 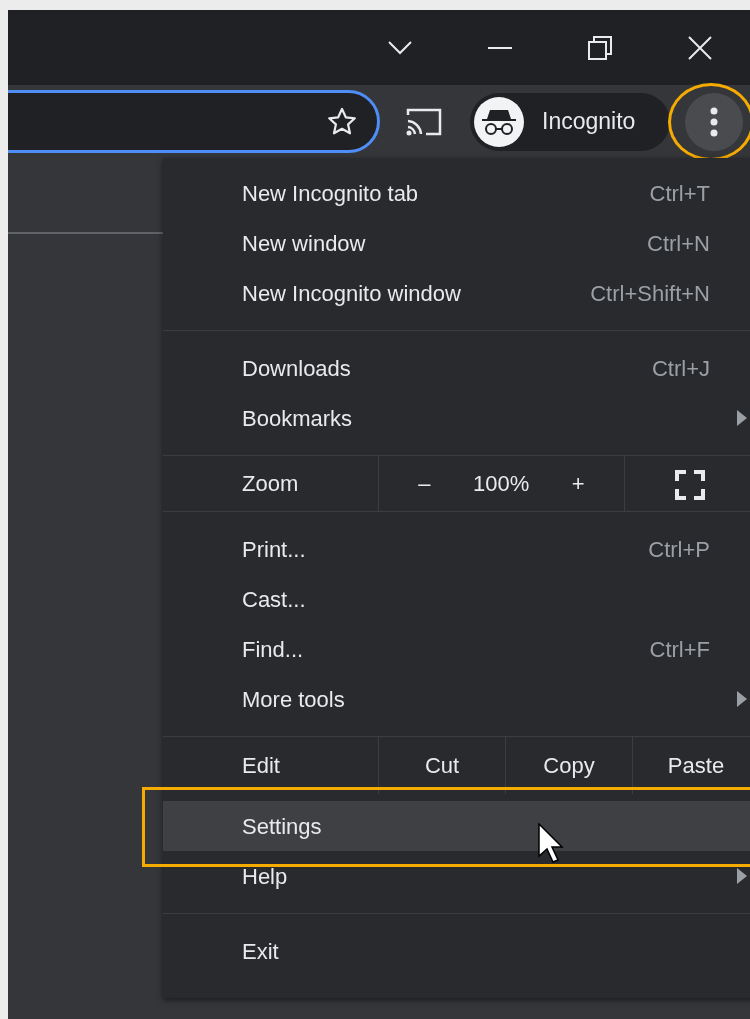 I want to click on menu-item: New Incognito window Ctrl+Shift+N, so click(x=456, y=293).